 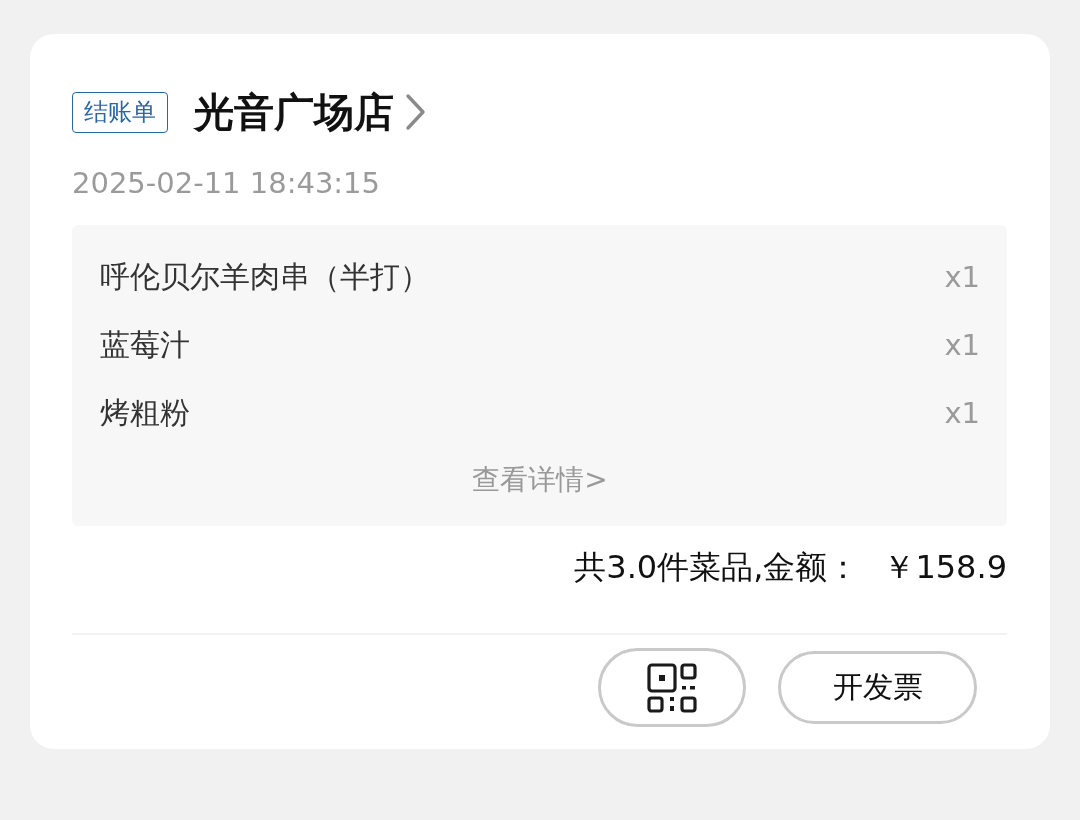 What do you see at coordinates (672, 687) in the screenshot?
I see `qr-code-icon` at bounding box center [672, 687].